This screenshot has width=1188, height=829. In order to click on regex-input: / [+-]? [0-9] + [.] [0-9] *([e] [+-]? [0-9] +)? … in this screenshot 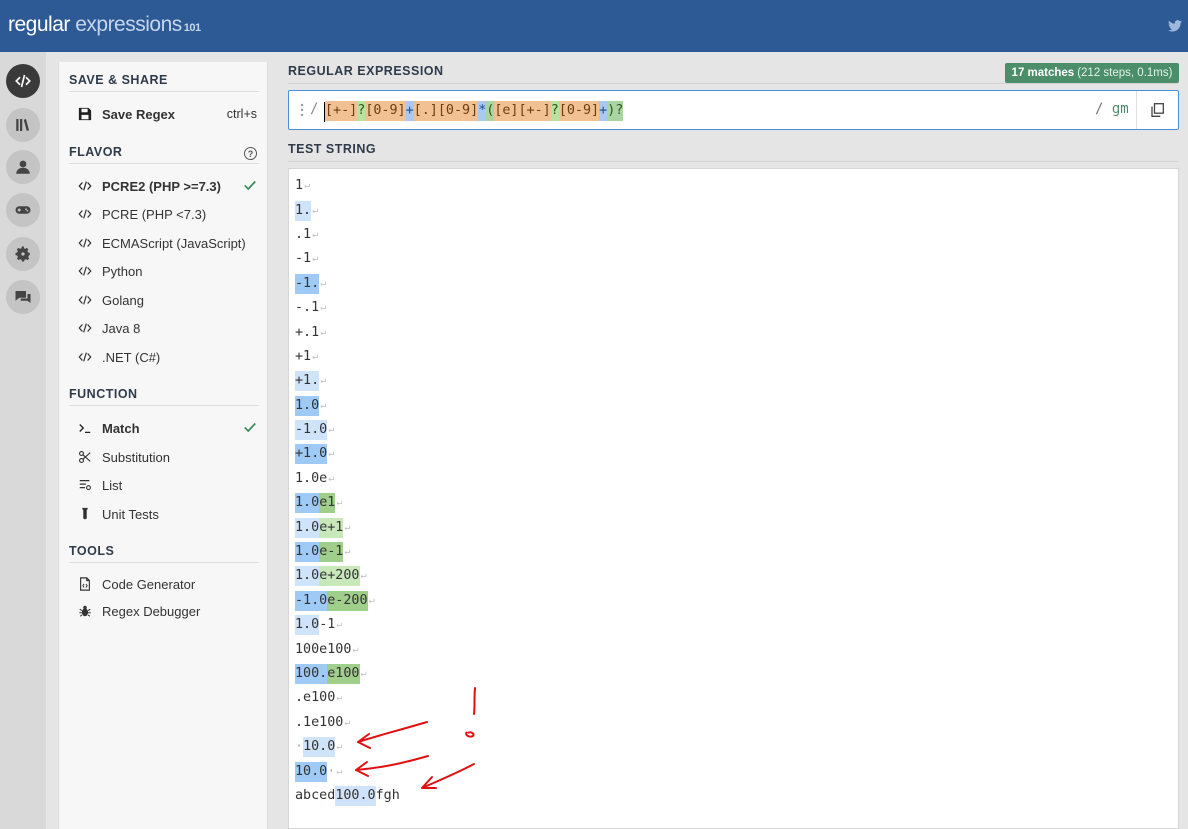, I will do `click(733, 110)`.